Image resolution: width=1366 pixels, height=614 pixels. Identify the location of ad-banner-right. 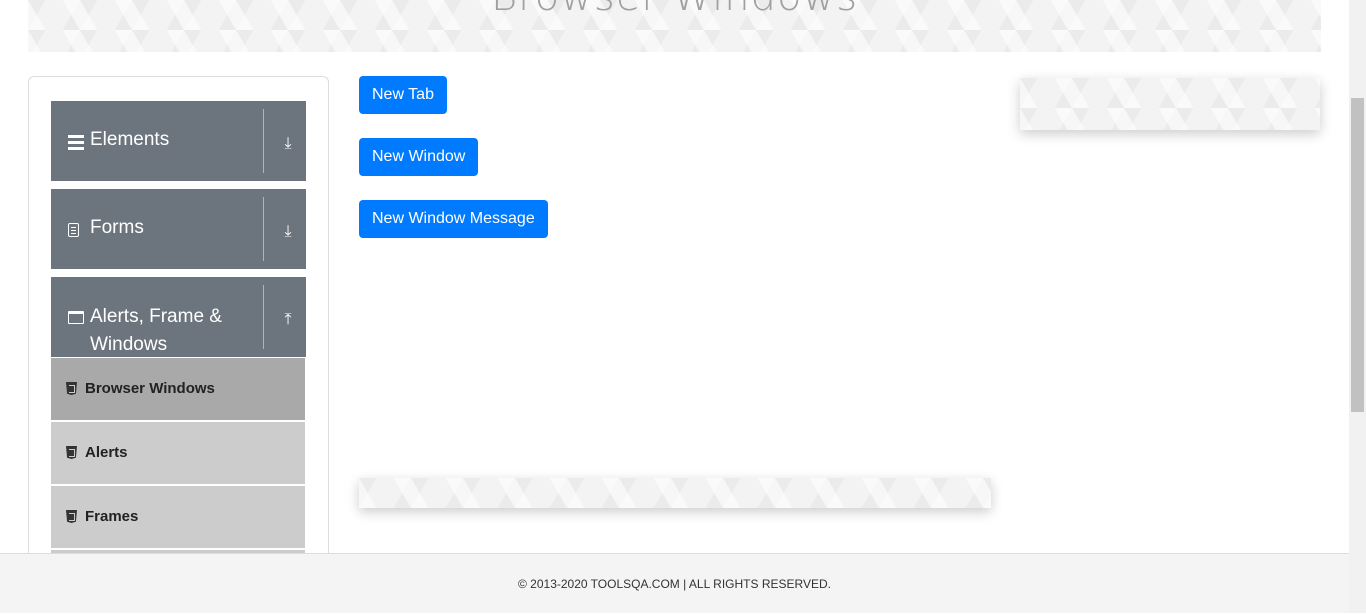
(1170, 104).